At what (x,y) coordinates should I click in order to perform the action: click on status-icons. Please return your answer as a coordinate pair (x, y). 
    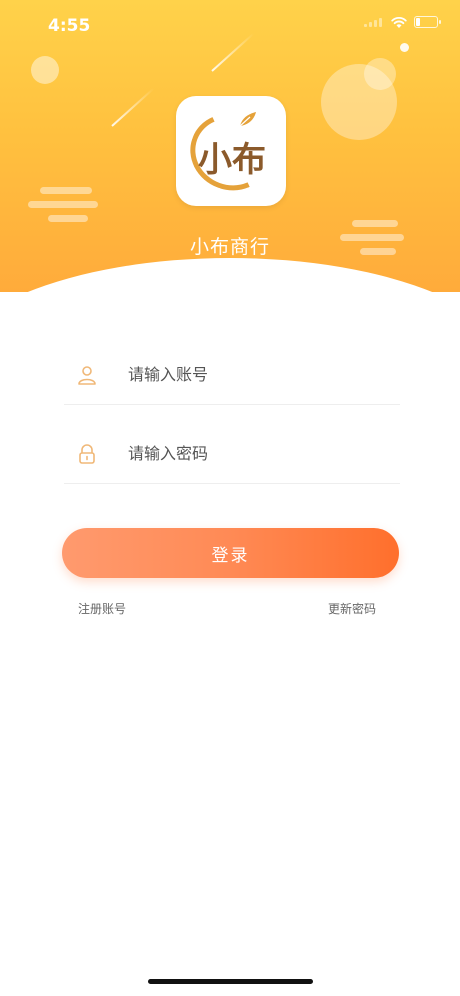
    Looking at the image, I should click on (402, 22).